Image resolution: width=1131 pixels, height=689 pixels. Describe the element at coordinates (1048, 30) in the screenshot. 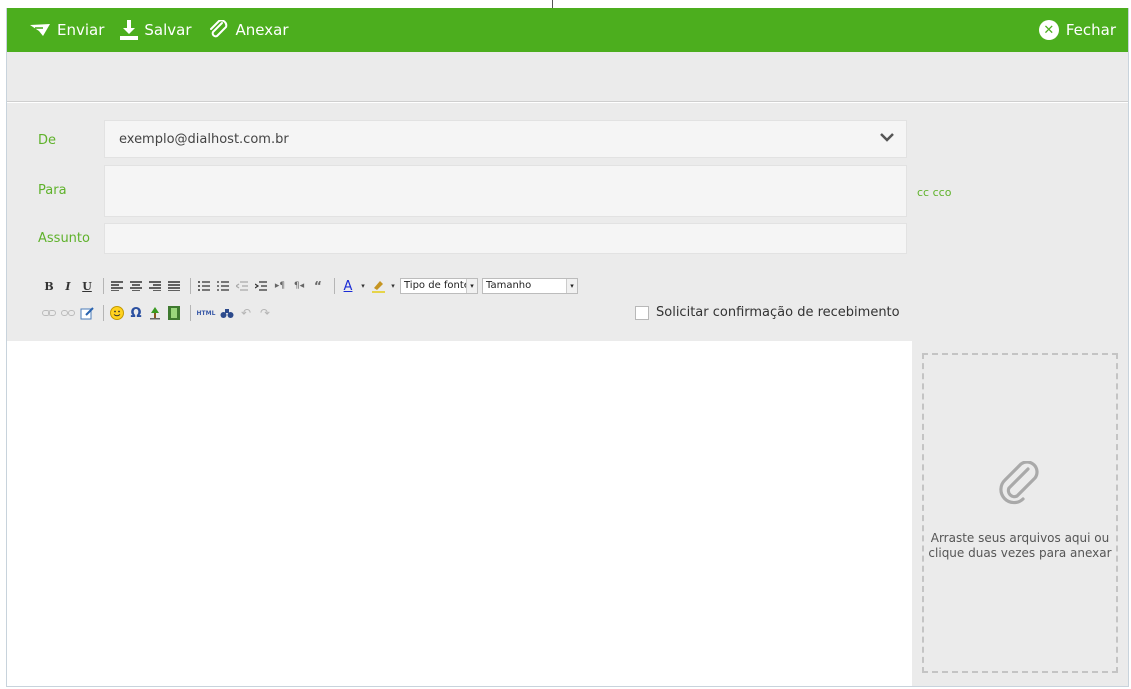

I see `close-icon: ✕` at that location.